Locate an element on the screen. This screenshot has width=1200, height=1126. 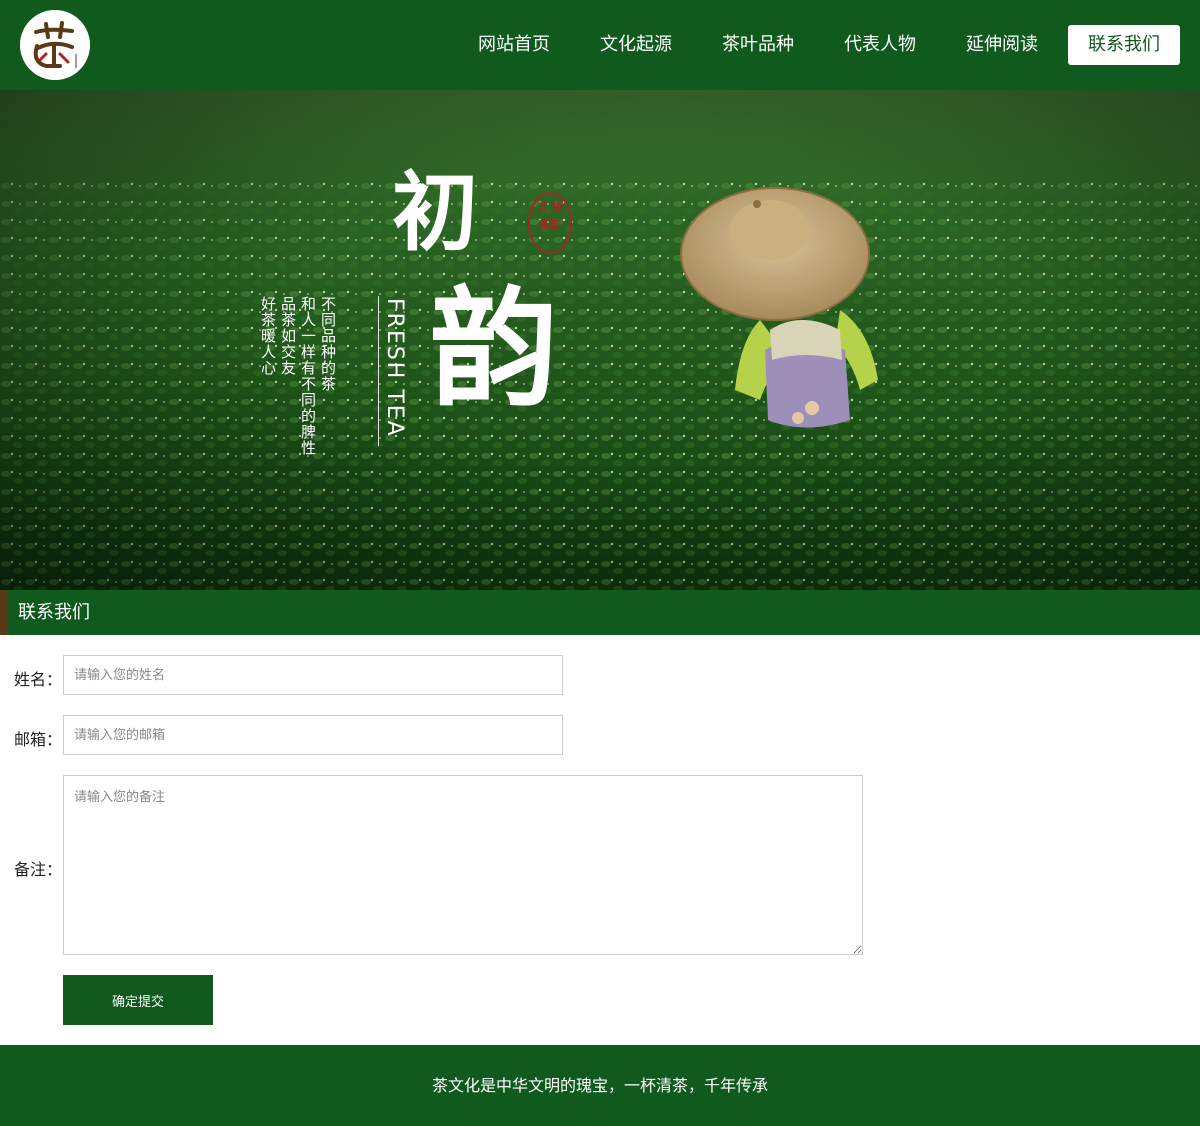
nav-item-home: 网站首页 is located at coordinates (514, 45).